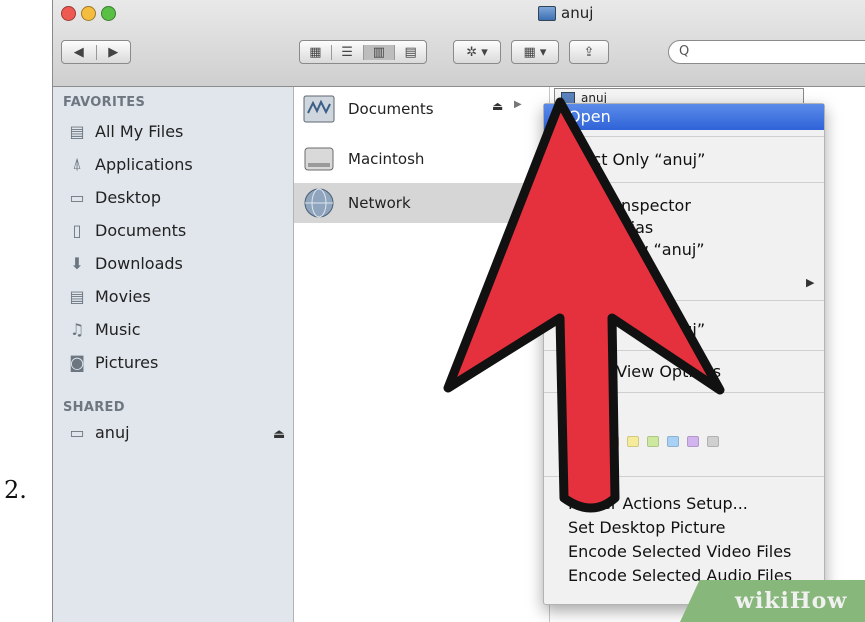 The height and width of the screenshot is (622, 865). What do you see at coordinates (410, 52) in the screenshot?
I see `coverflow-view-icon: ▤` at bounding box center [410, 52].